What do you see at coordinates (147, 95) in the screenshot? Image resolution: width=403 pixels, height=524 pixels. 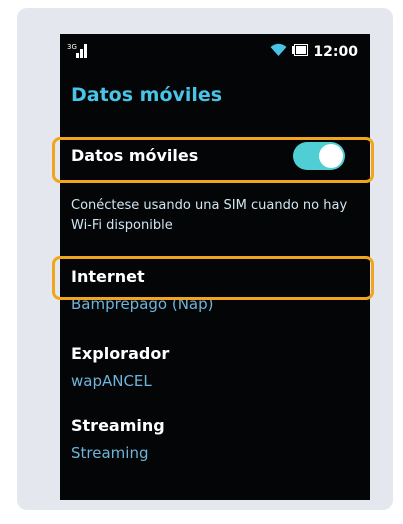 I see `page-title: Datos móviles` at bounding box center [147, 95].